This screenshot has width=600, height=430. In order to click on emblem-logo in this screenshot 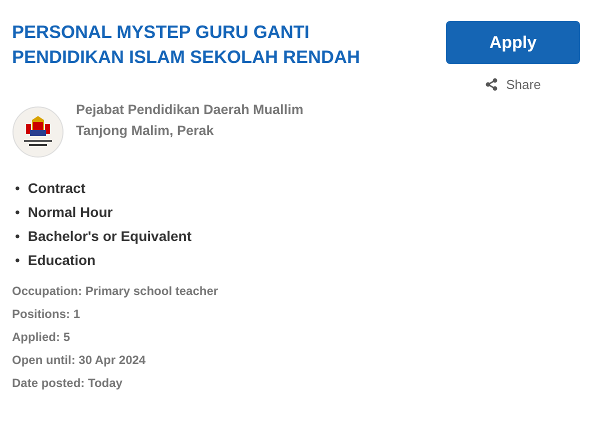, I will do `click(38, 132)`.